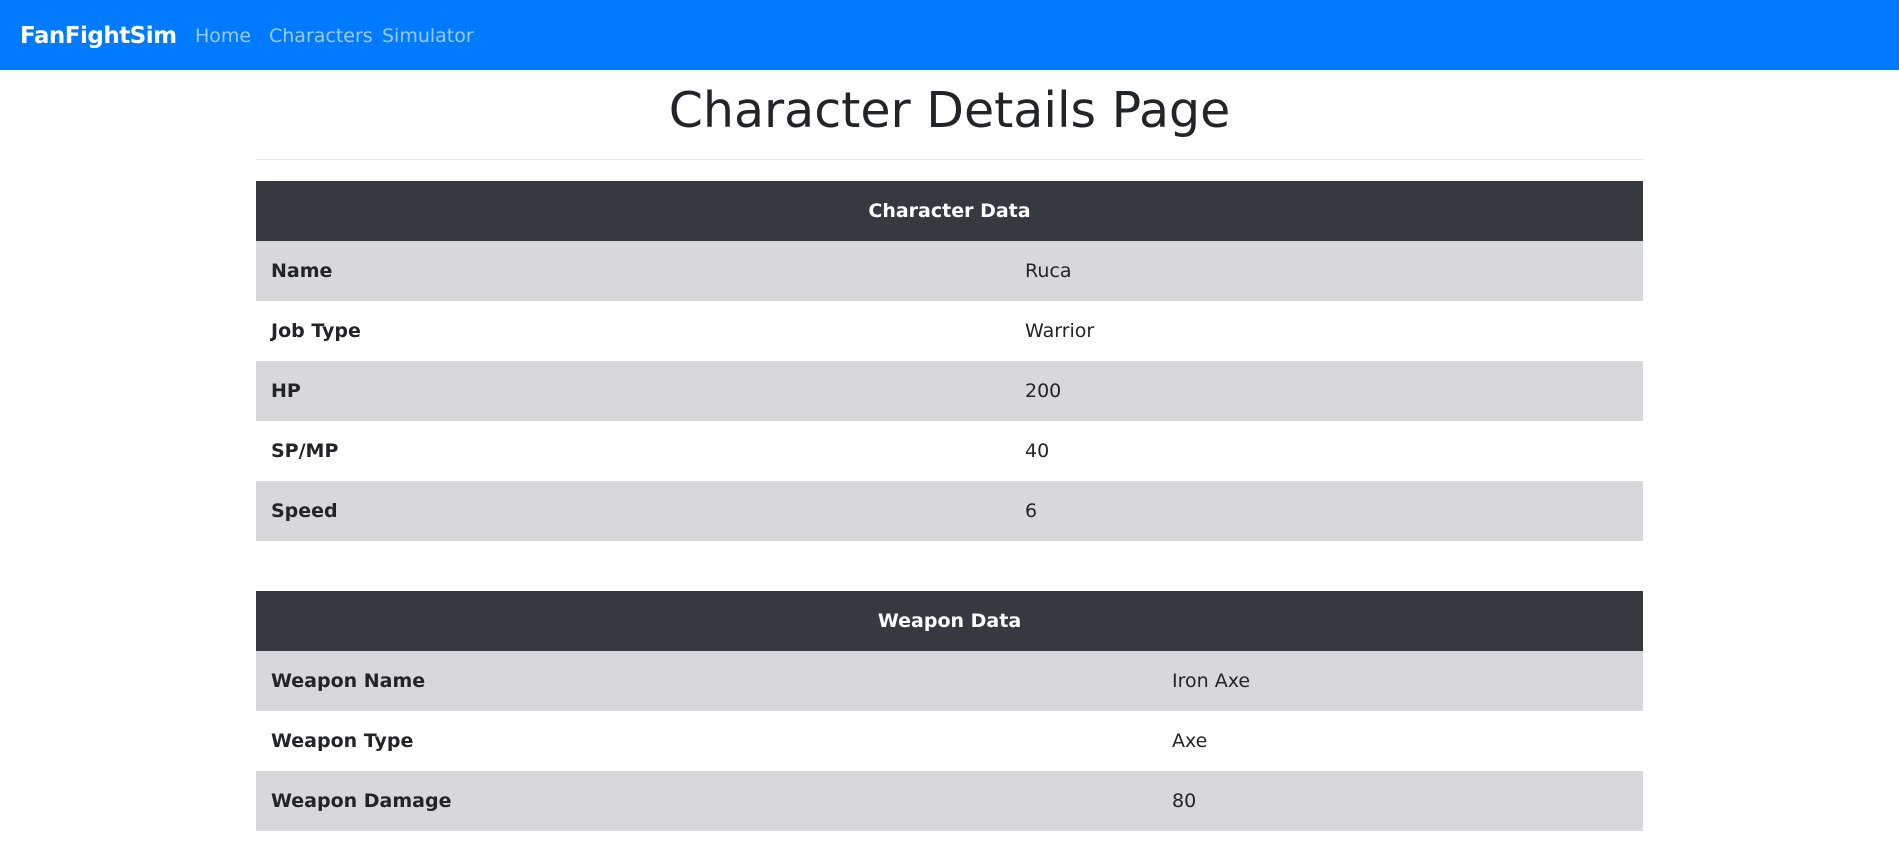 The image size is (1899, 865). Describe the element at coordinates (633, 451) in the screenshot. I see `row-key: SP/MP` at that location.